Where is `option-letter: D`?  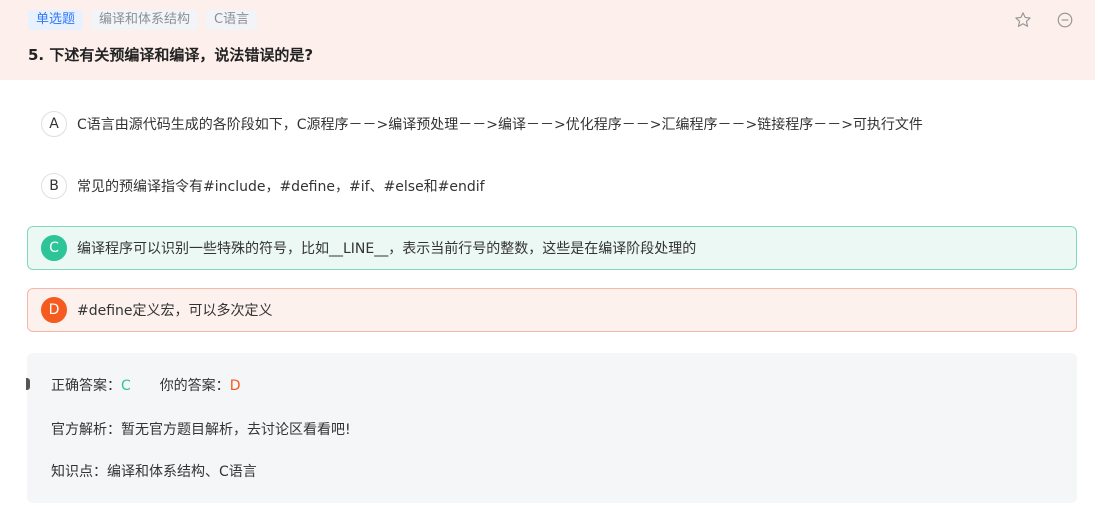 option-letter: D is located at coordinates (54, 310).